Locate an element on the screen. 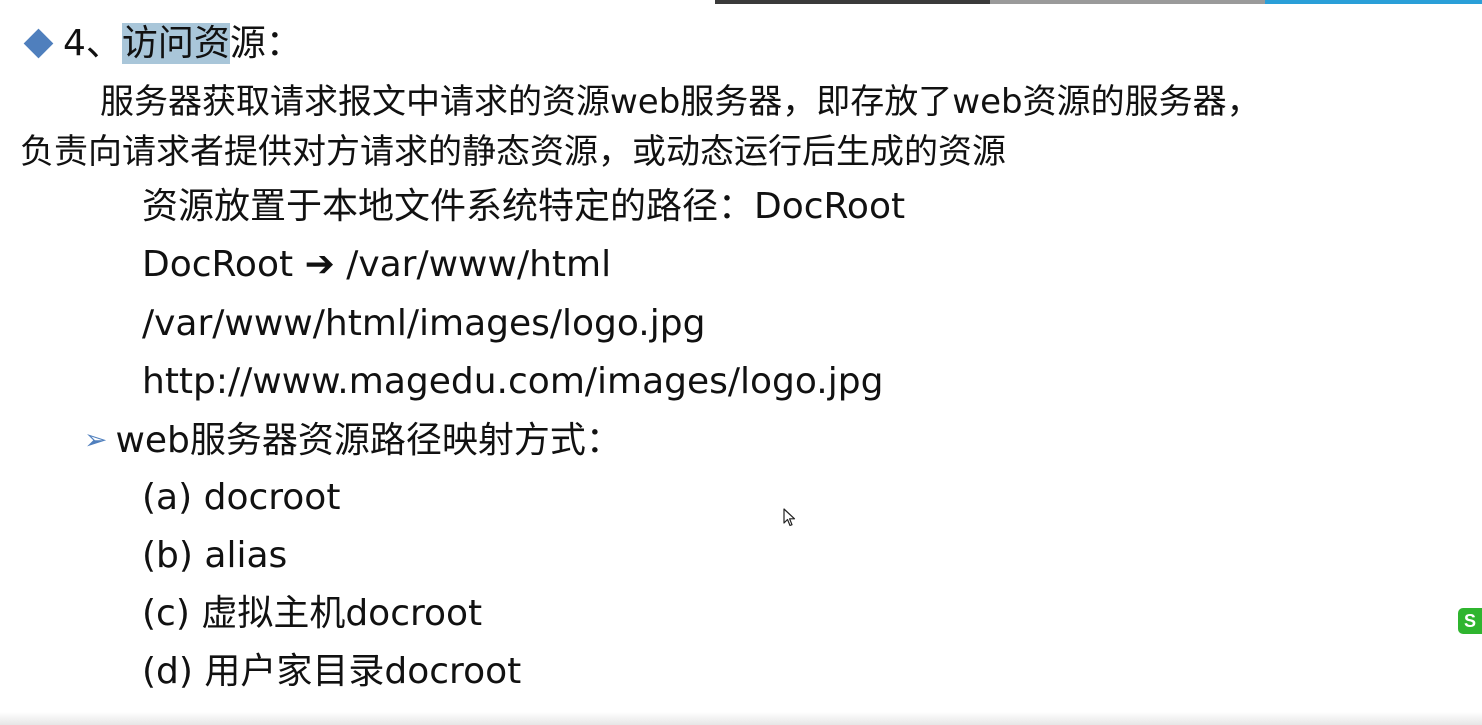  heading-rest-text: 源： is located at coordinates (265, 43).